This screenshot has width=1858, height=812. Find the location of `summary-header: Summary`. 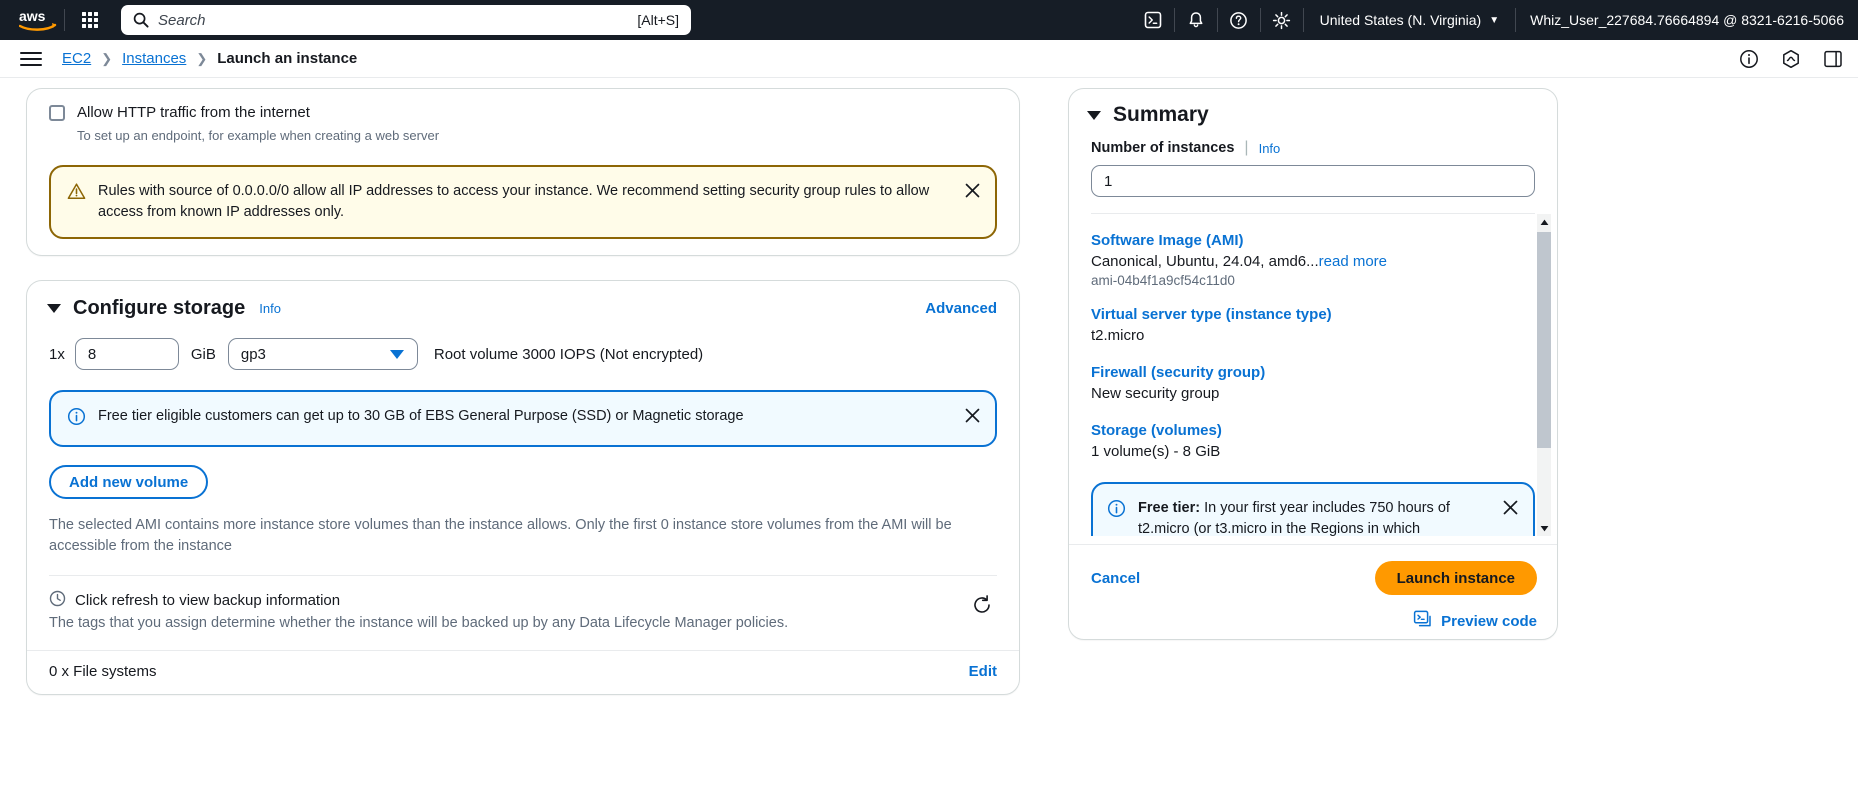

summary-header: Summary is located at coordinates (1313, 111).